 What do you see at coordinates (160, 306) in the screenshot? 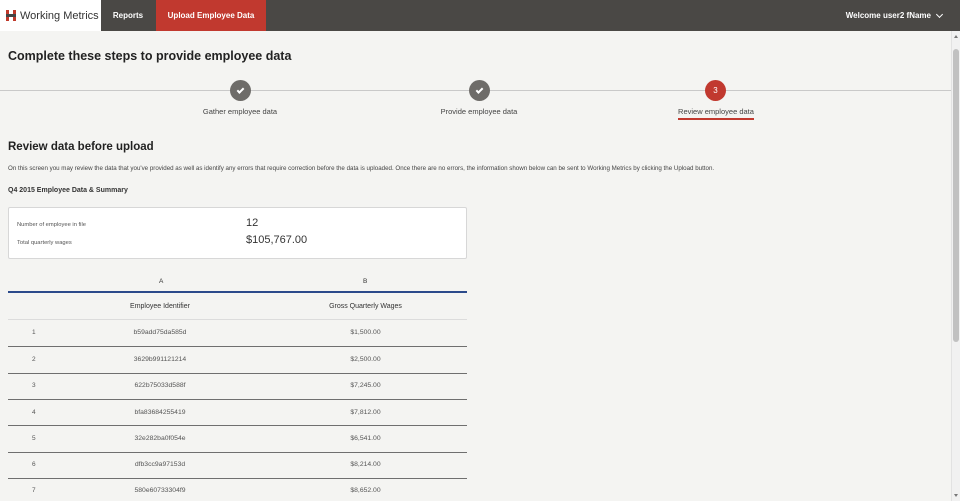
I see `header-employee-identifier: Employee Identifier` at bounding box center [160, 306].